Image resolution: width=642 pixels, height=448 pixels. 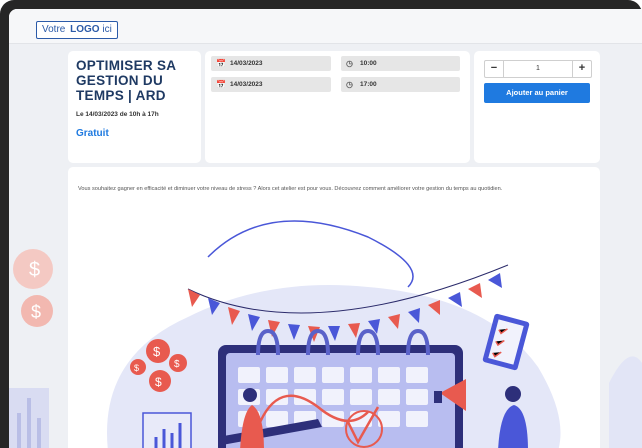 What do you see at coordinates (325, 26) in the screenshot?
I see `top-bar: Votre LOGO ici` at bounding box center [325, 26].